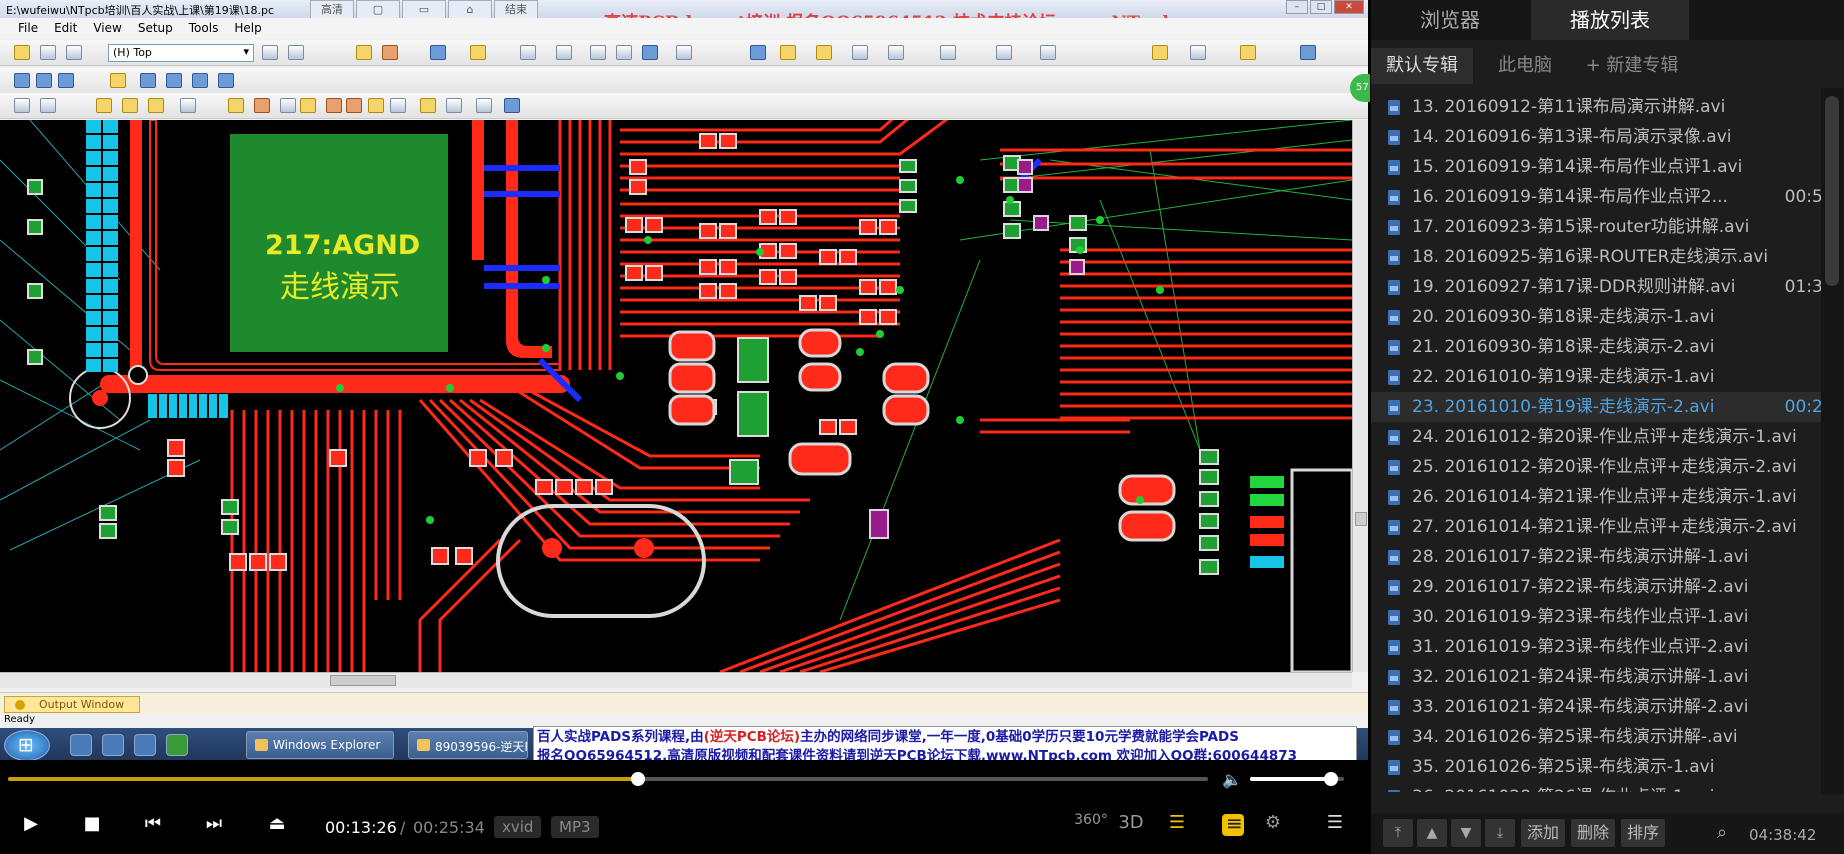 The width and height of the screenshot is (1844, 854). Describe the element at coordinates (1596, 737) in the screenshot. I see `playlist-item: 34. 20161026-第25课-布线演示讲解-.avi` at that location.